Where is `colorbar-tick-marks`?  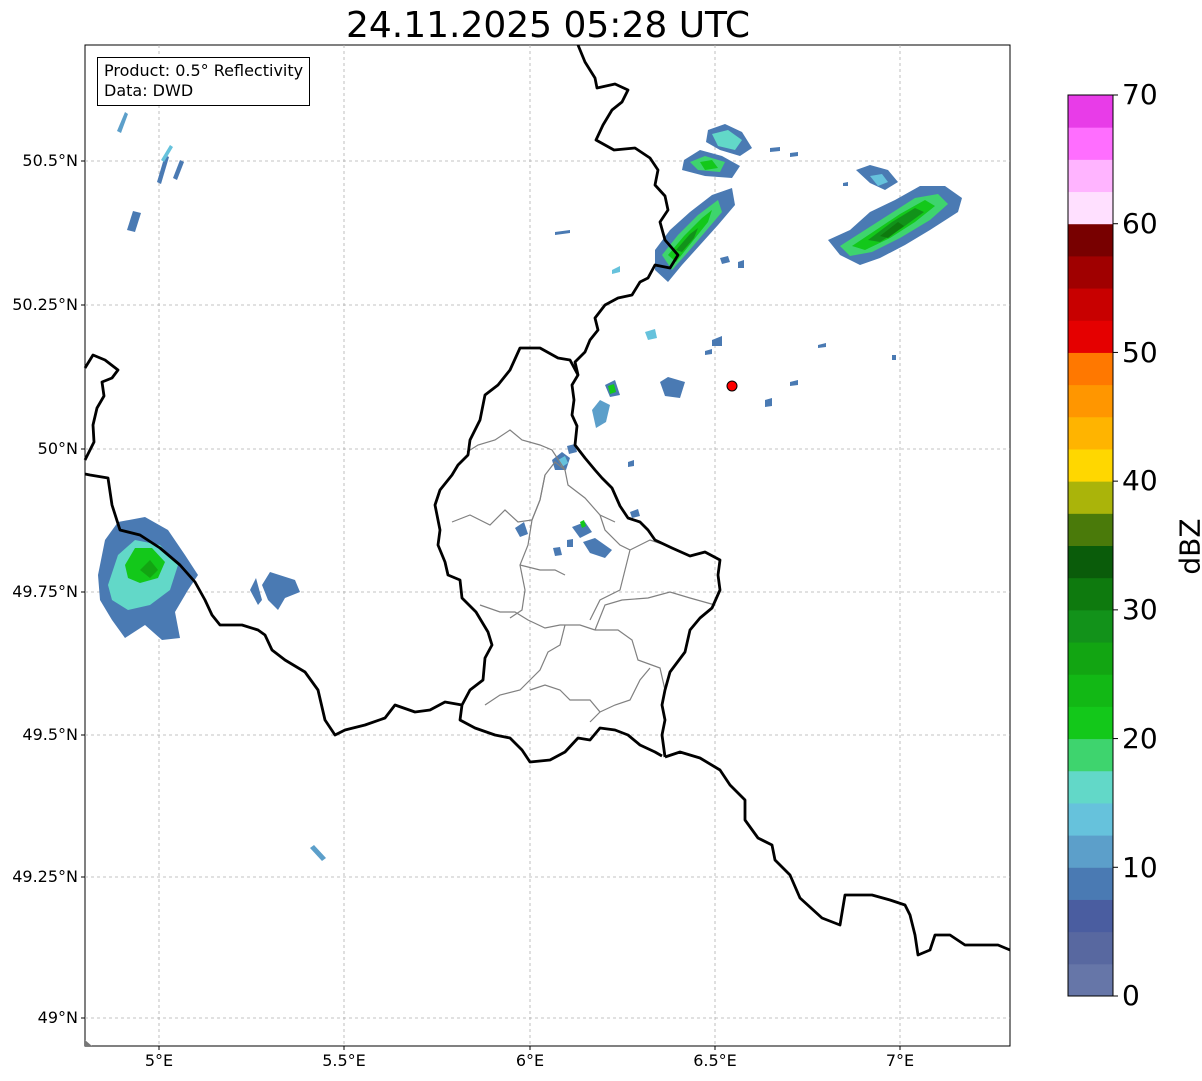 colorbar-tick-marks is located at coordinates (1115, 545).